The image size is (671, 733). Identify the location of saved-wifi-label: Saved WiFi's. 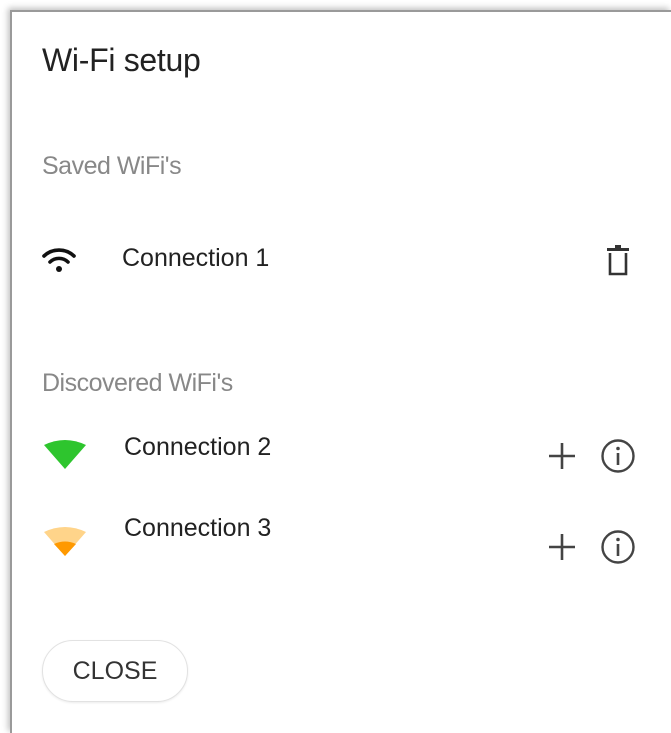
(112, 166).